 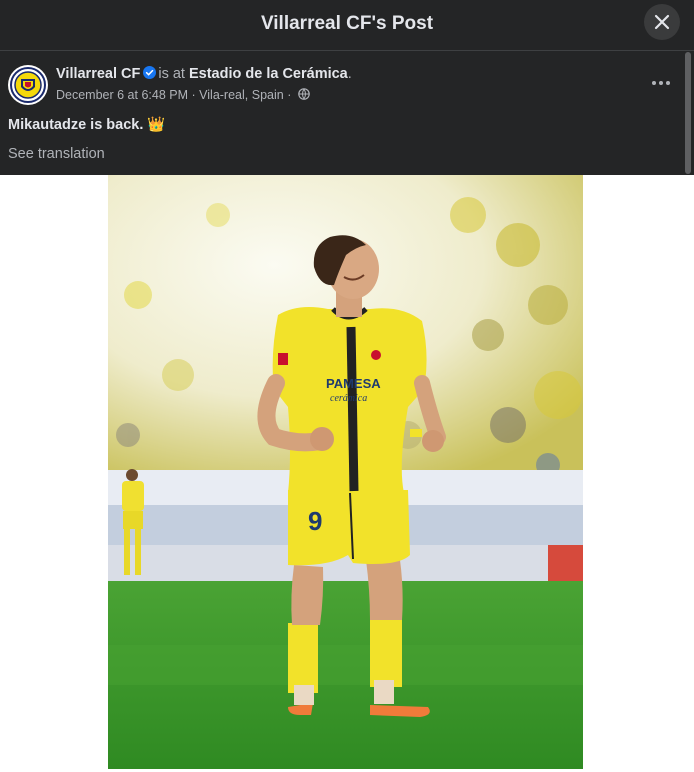 I want to click on post-text: Mikautadze is back. 👑, so click(x=87, y=125).